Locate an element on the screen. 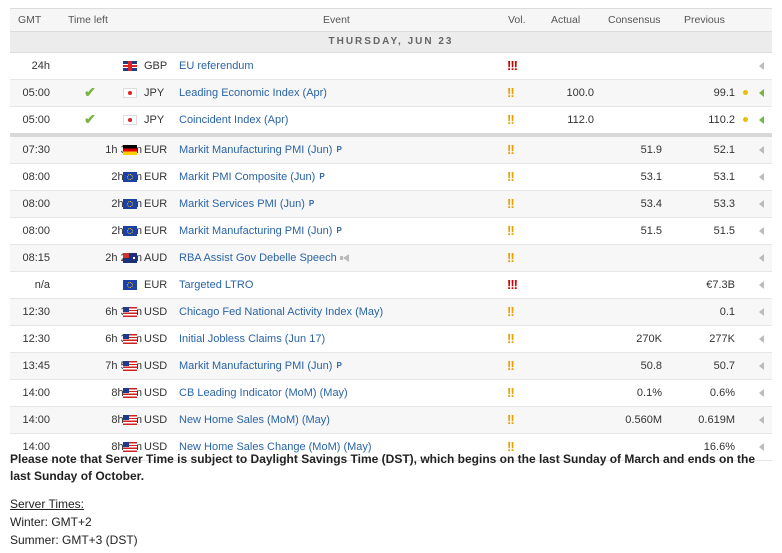 This screenshot has height=553, width=782. header-vol: Vol. is located at coordinates (517, 20).